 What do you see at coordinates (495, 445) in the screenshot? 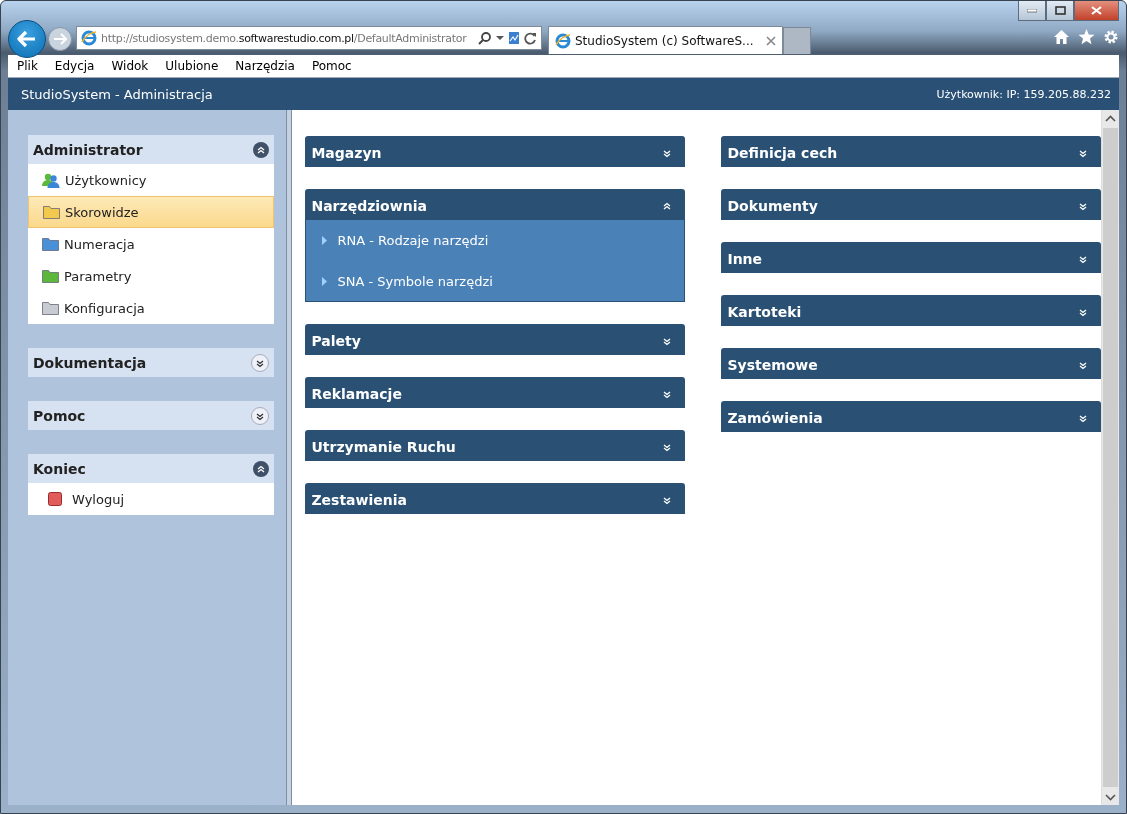
I see `panel-header: Utrzymanie Ruchu` at bounding box center [495, 445].